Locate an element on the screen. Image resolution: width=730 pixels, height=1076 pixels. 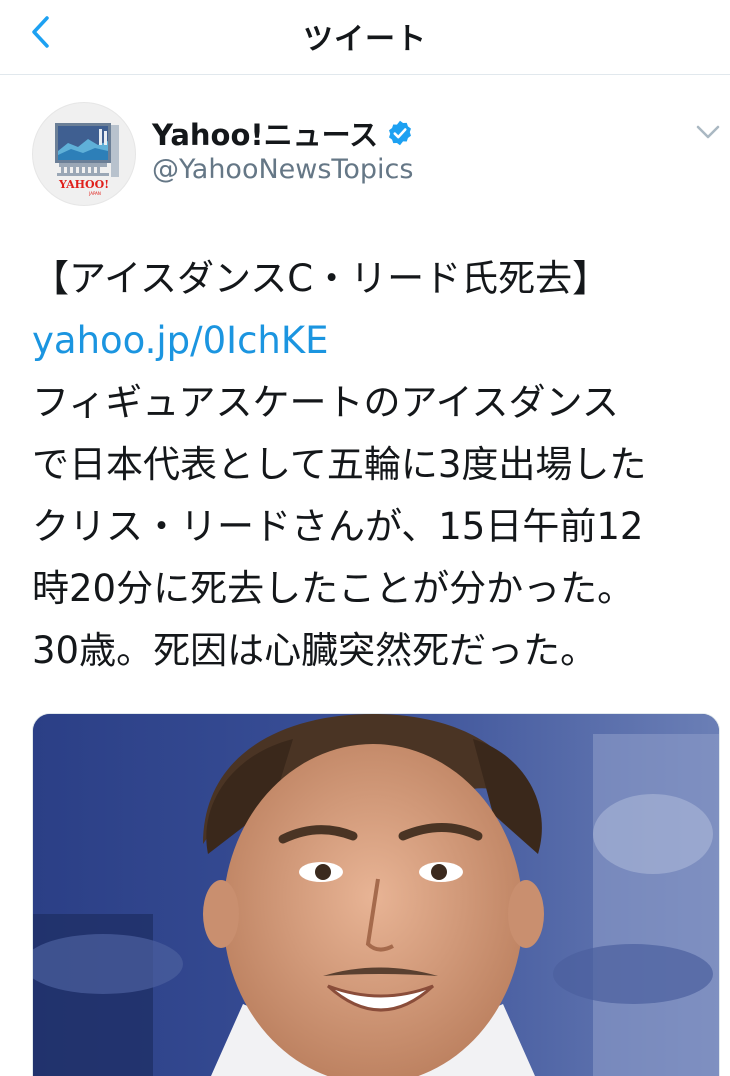
page-title: ツイート is located at coordinates (365, 39).